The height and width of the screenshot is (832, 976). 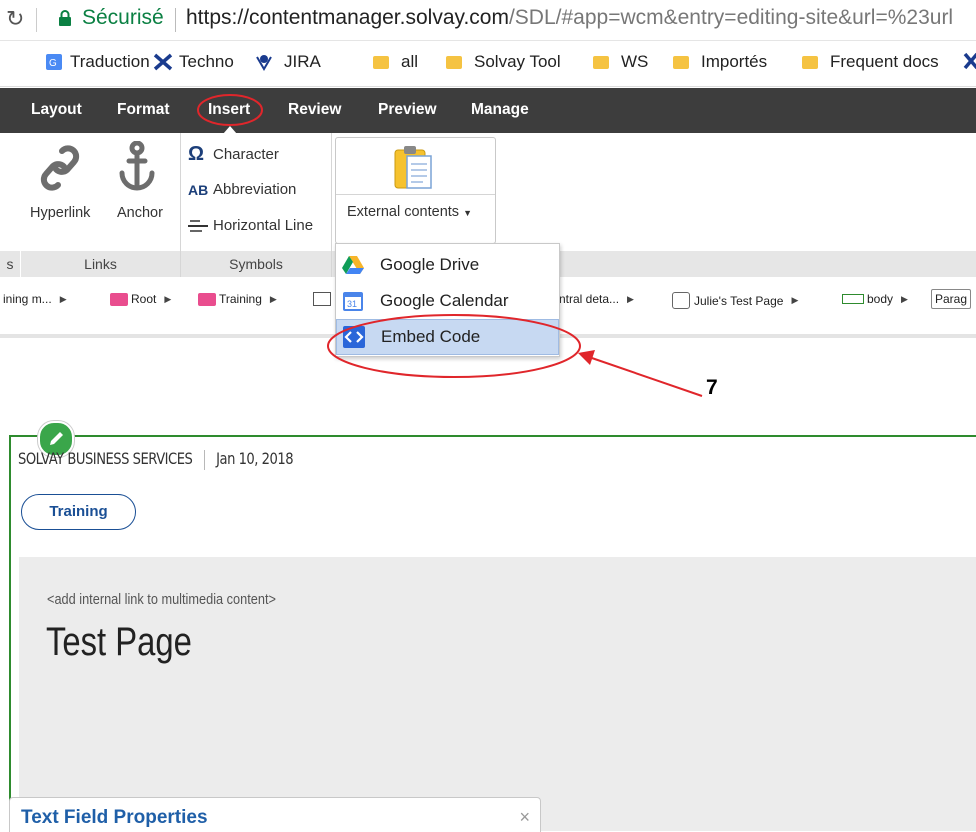 I want to click on bookmark-jira: JIRA, so click(x=287, y=62).